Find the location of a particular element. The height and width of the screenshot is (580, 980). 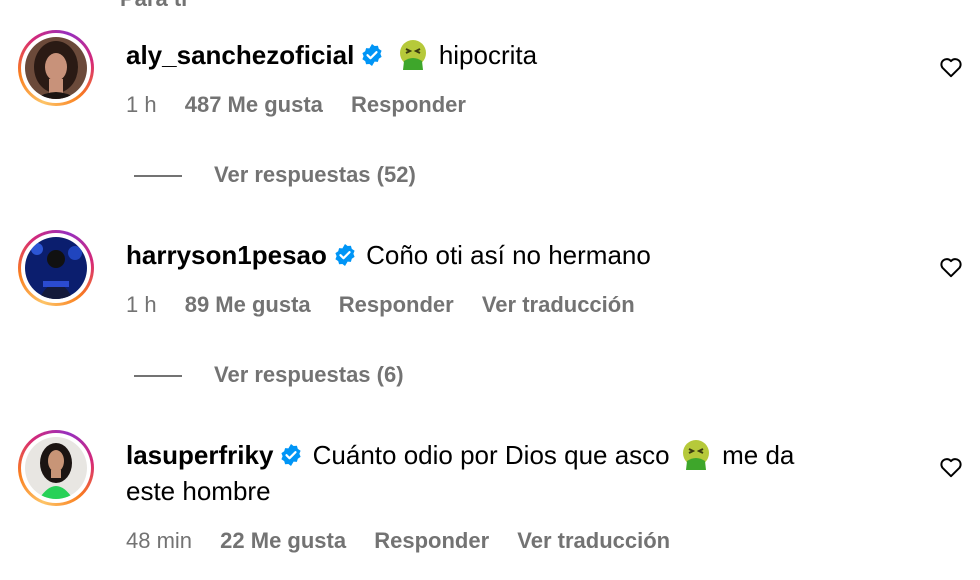

comment-meta: 1 h 89 Me gusta Responder Ver traducción is located at coordinates (391, 305).